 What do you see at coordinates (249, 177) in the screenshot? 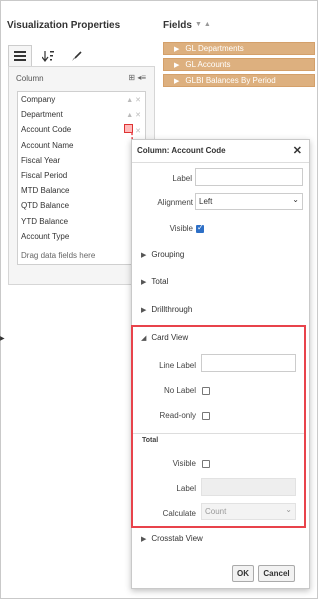
I see `label-input` at bounding box center [249, 177].